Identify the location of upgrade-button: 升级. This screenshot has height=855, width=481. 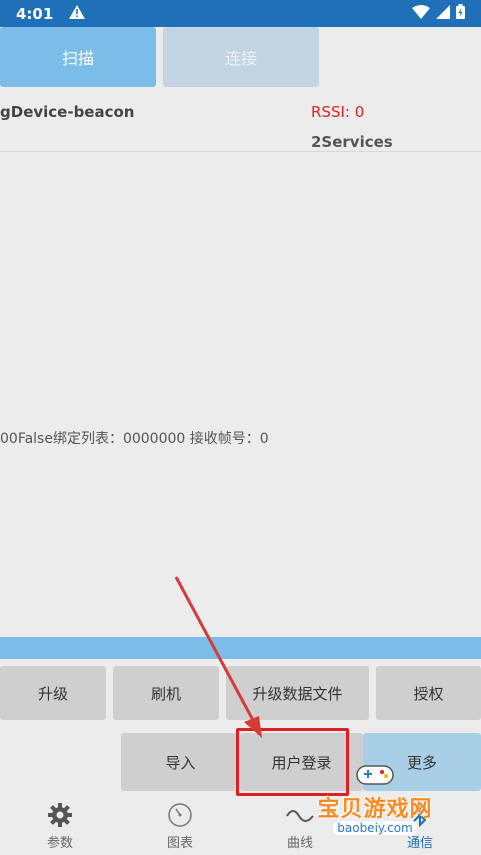
(53, 693).